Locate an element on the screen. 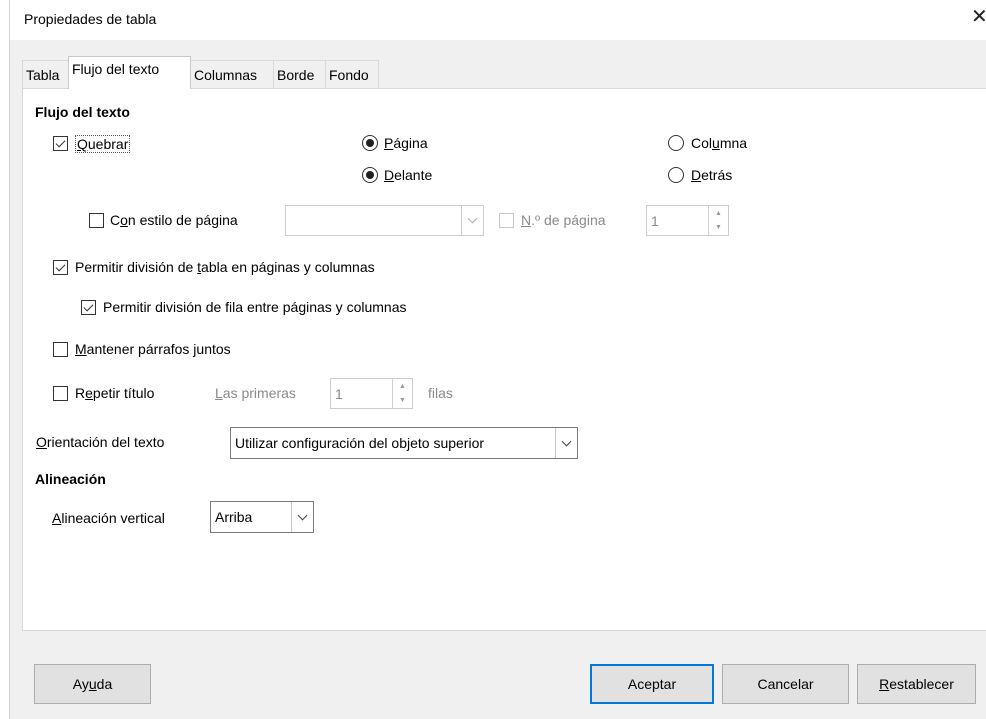 This screenshot has width=986, height=719. break-checkbox is located at coordinates (60, 143).